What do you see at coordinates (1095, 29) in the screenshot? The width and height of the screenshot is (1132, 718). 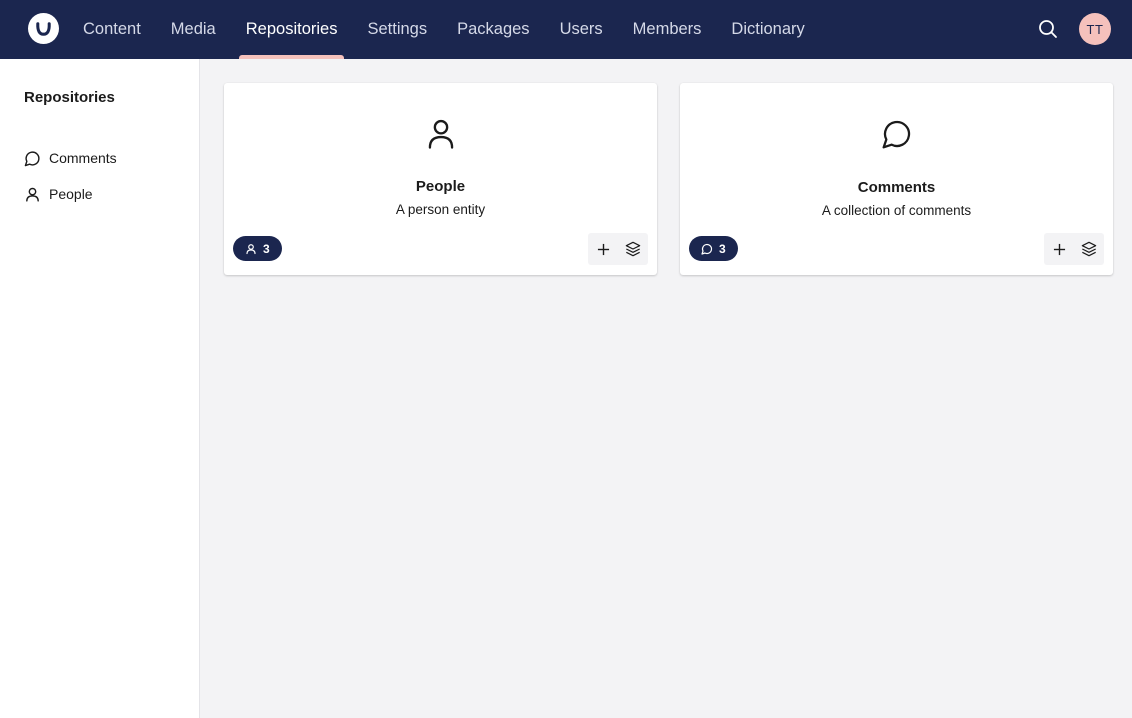 I see `user-avatar: TT` at bounding box center [1095, 29].